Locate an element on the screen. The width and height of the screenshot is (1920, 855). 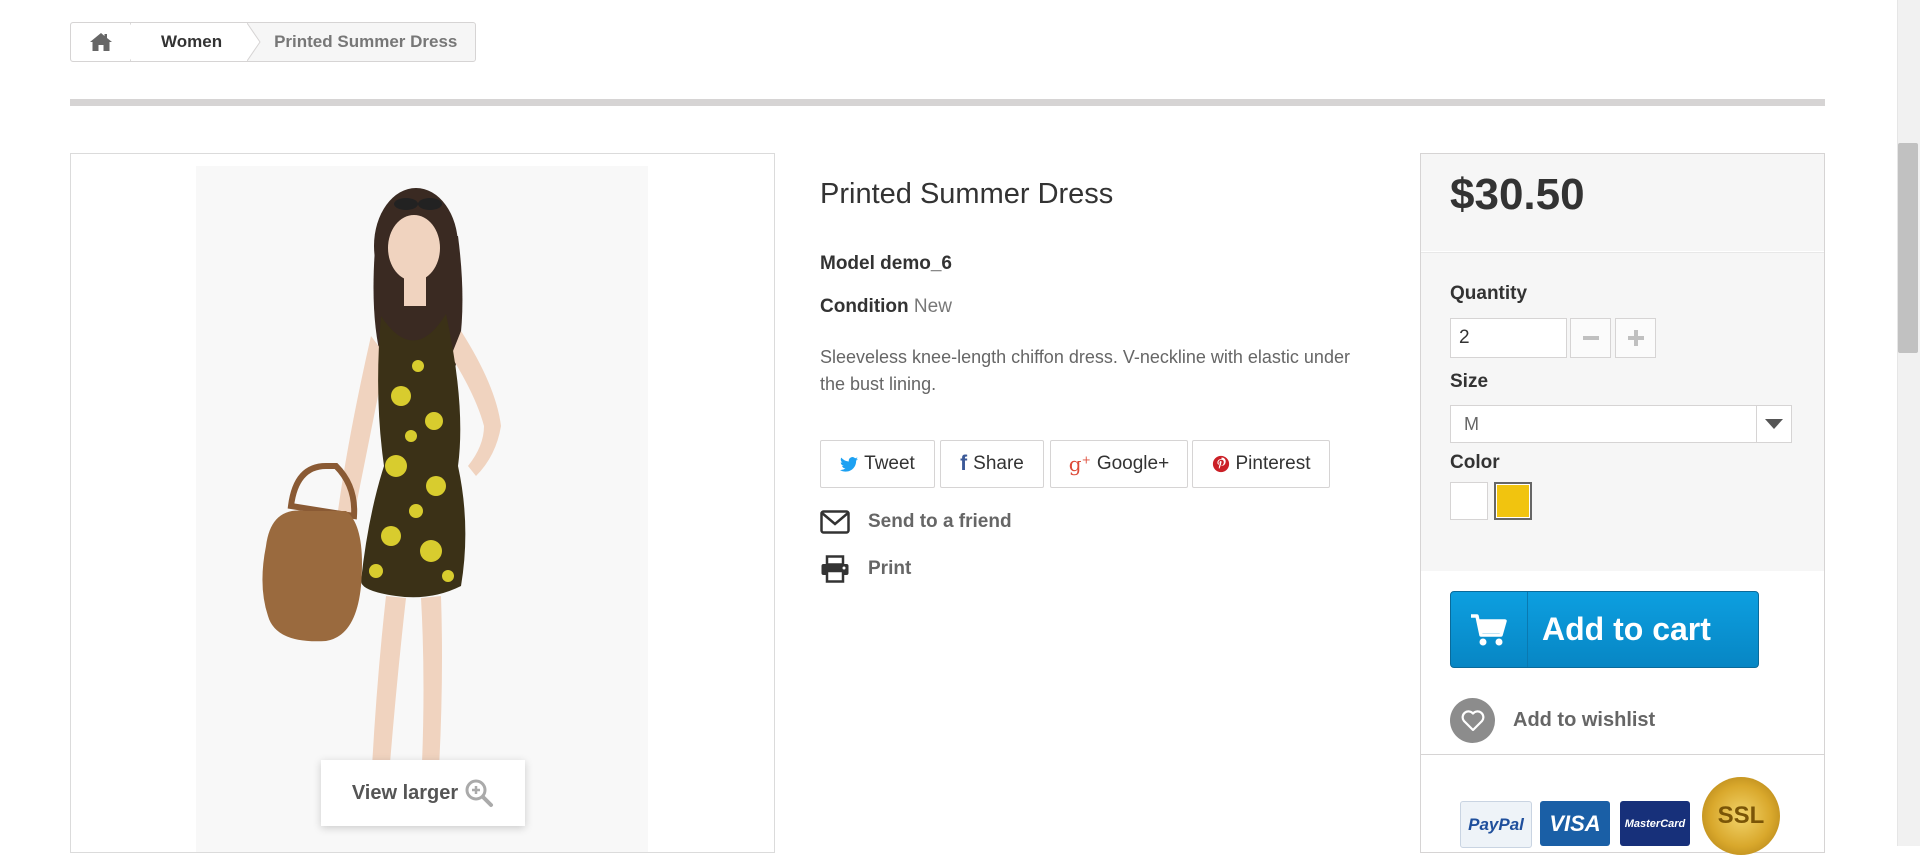
google-plus-button: g+ Google+ is located at coordinates (1119, 464).